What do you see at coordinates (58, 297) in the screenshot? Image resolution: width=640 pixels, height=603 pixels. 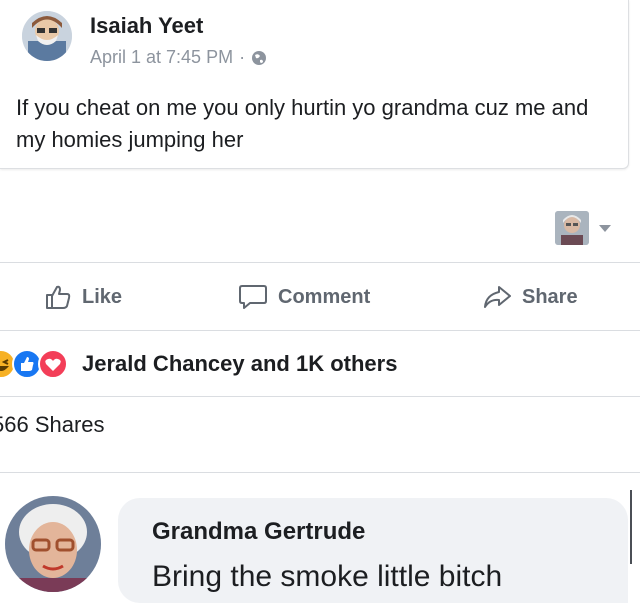 I see `thumbs-up-icon` at bounding box center [58, 297].